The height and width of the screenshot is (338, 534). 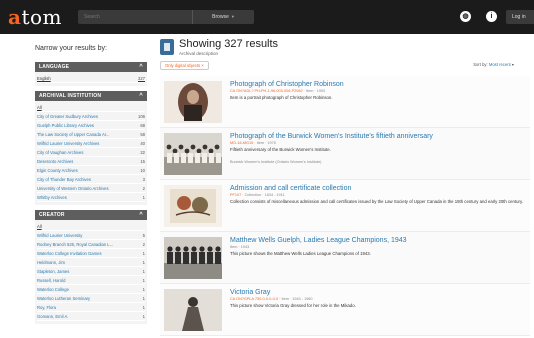 I want to click on facet-item-label: Wilfrid Laurier University, so click(x=60, y=235).